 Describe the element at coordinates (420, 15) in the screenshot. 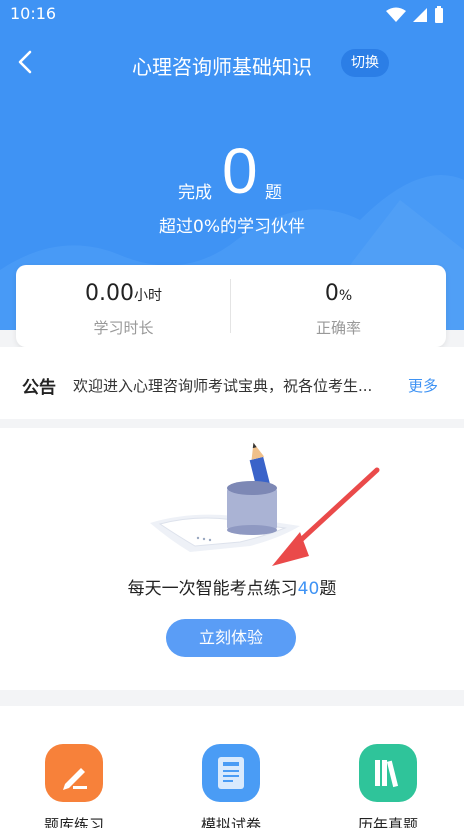

I see `signal-icon` at that location.